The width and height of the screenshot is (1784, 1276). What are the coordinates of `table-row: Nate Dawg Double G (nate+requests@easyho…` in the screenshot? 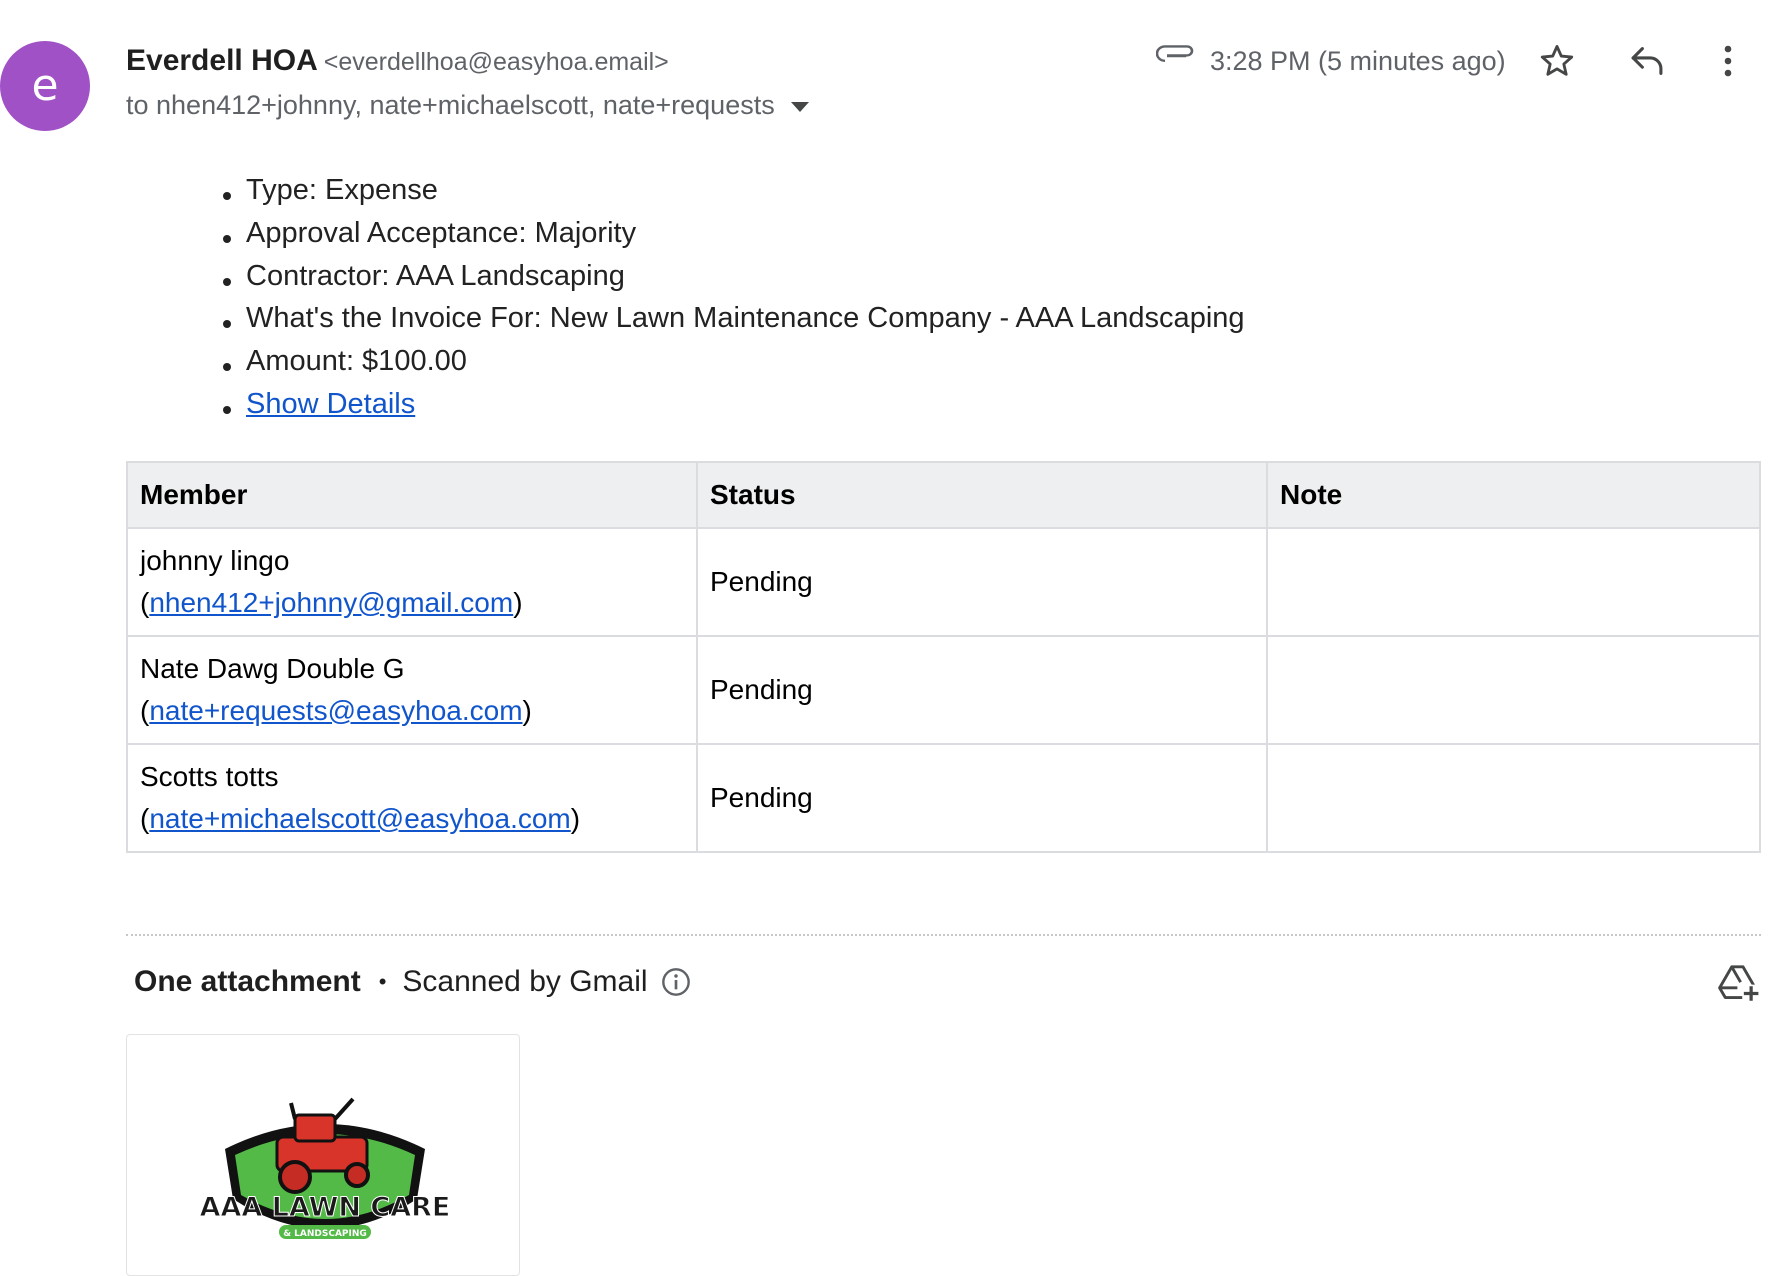 It's located at (943, 690).